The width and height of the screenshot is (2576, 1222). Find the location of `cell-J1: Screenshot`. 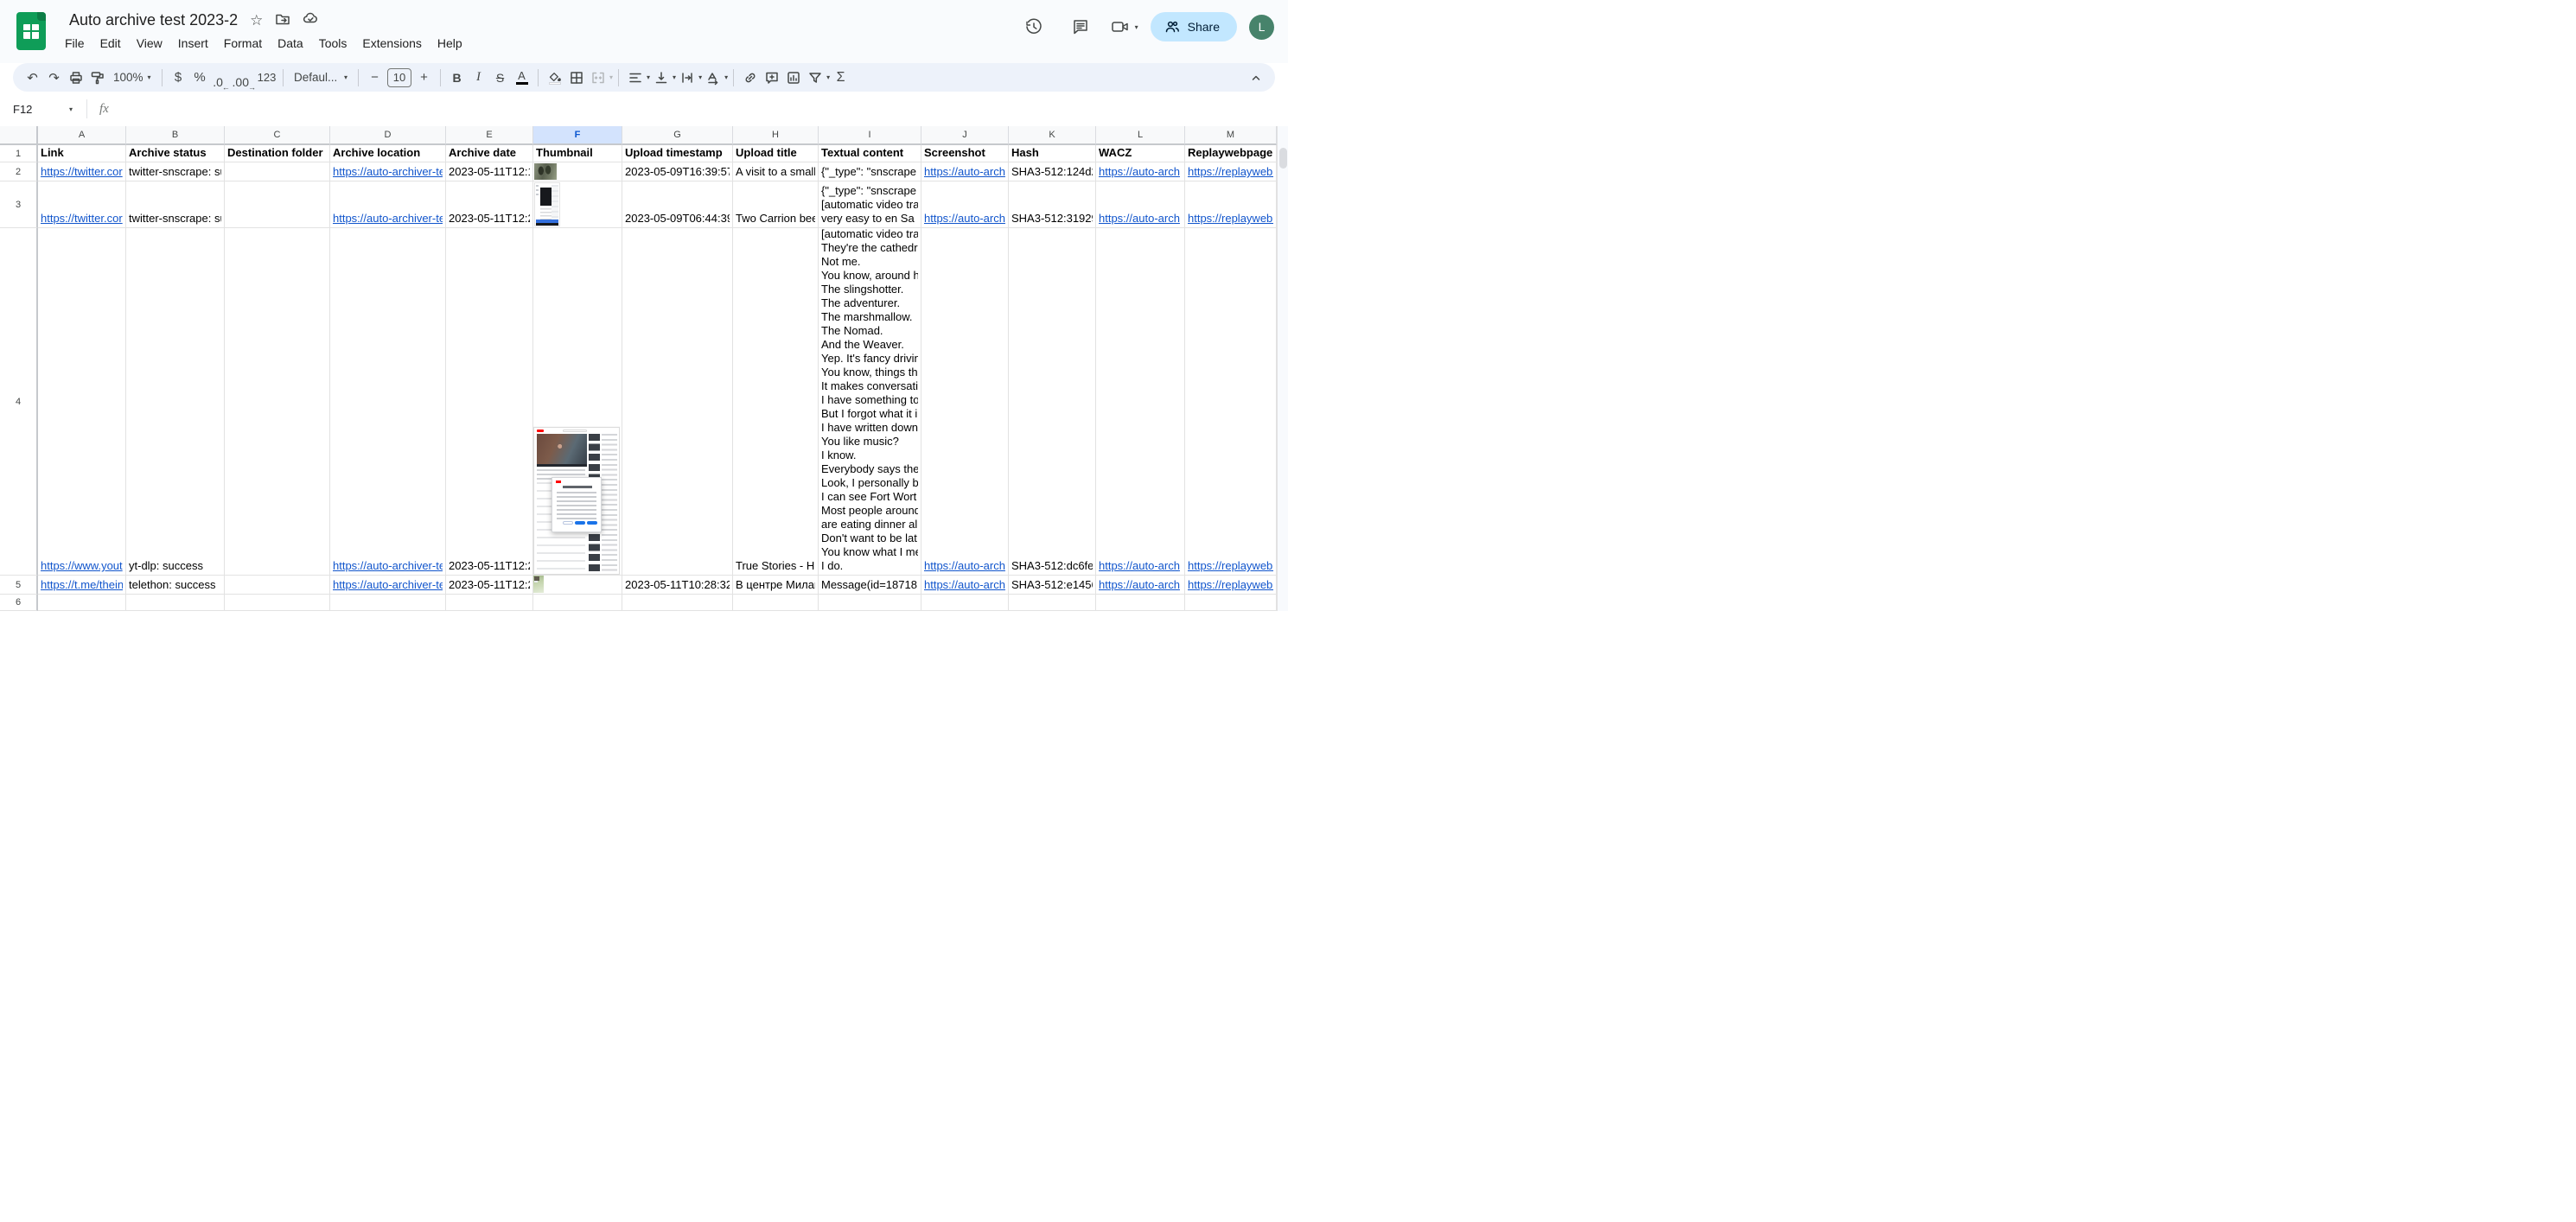

cell-J1: Screenshot is located at coordinates (965, 153).